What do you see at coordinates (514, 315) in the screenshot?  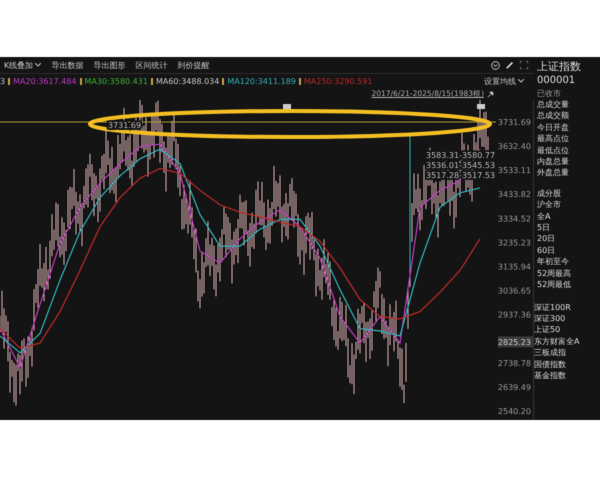 I see `axis-label: 2937.36` at bounding box center [514, 315].